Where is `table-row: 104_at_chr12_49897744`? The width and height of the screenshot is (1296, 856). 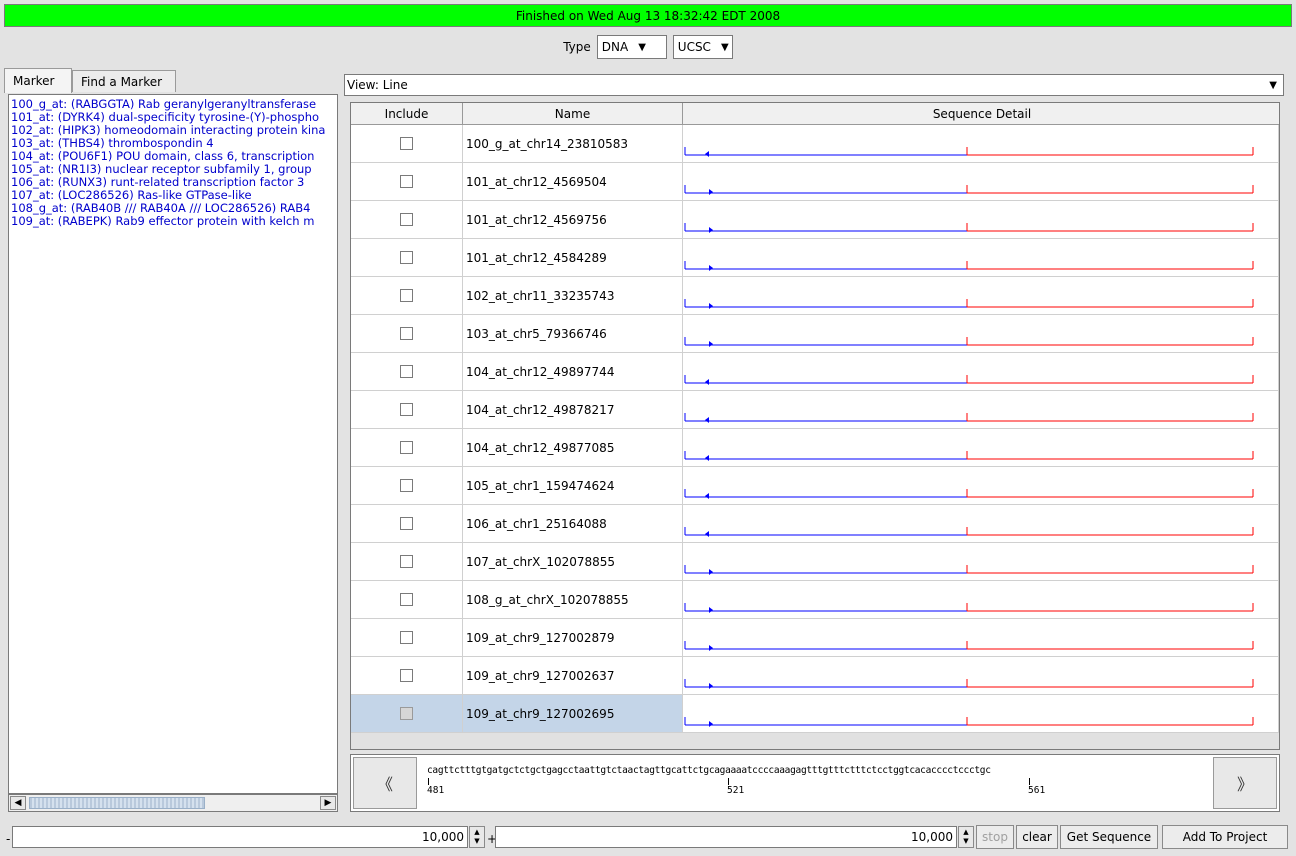
table-row: 104_at_chr12_49897744 is located at coordinates (815, 372).